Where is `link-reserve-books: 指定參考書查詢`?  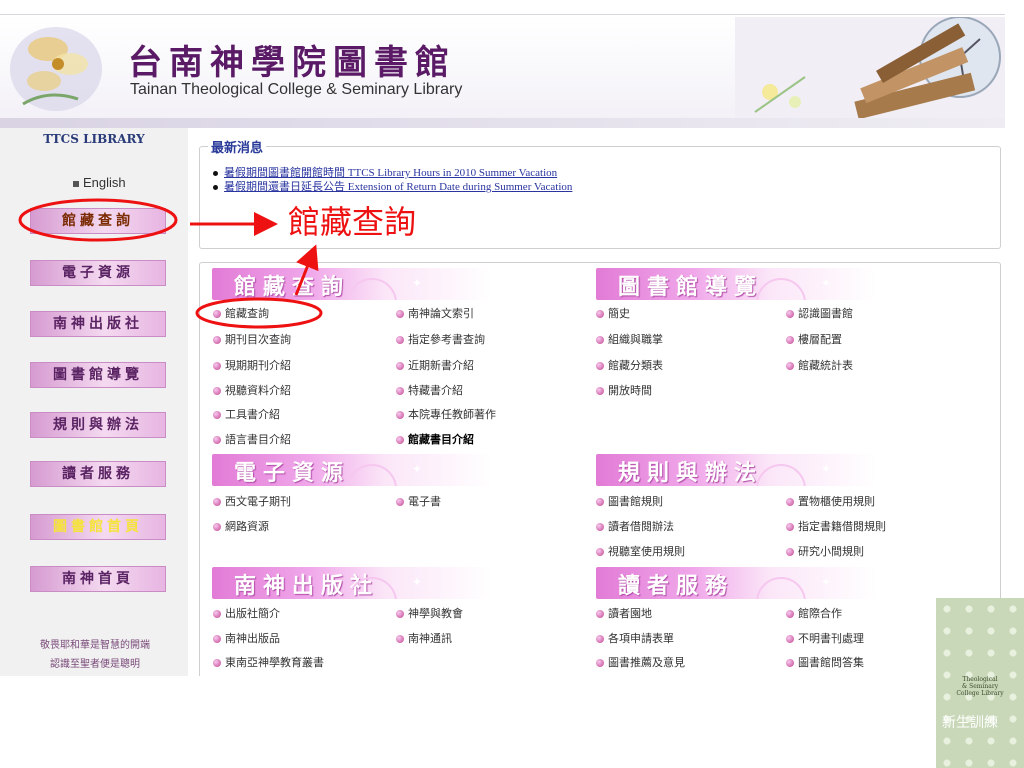 link-reserve-books: 指定參考書查詢 is located at coordinates (440, 340).